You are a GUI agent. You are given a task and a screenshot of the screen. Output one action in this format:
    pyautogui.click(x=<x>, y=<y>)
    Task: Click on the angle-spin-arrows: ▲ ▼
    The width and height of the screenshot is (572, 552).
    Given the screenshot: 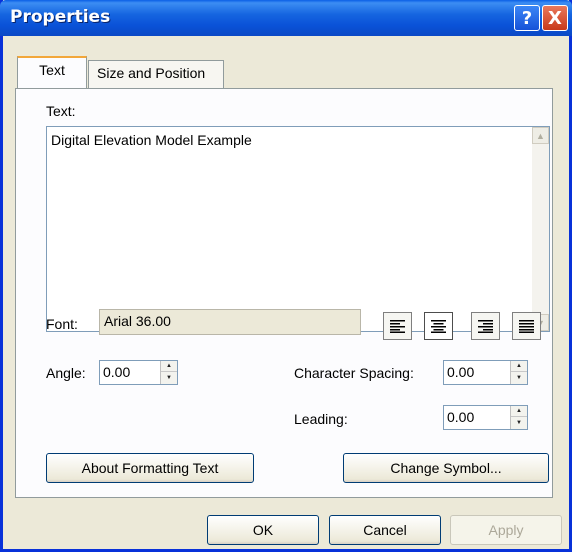 What is the action you would take?
    pyautogui.click(x=168, y=372)
    